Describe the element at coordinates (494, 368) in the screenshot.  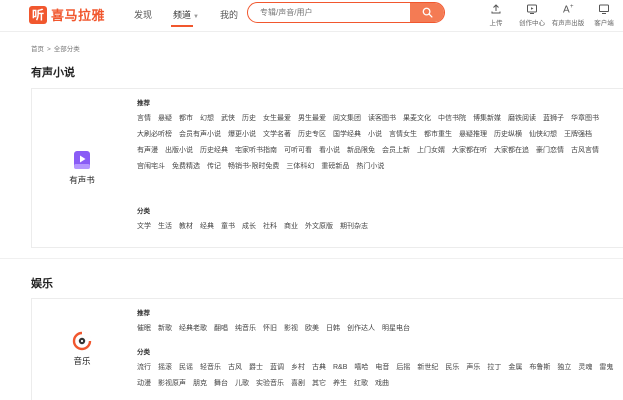
I see `tag-link: 拉丁` at that location.